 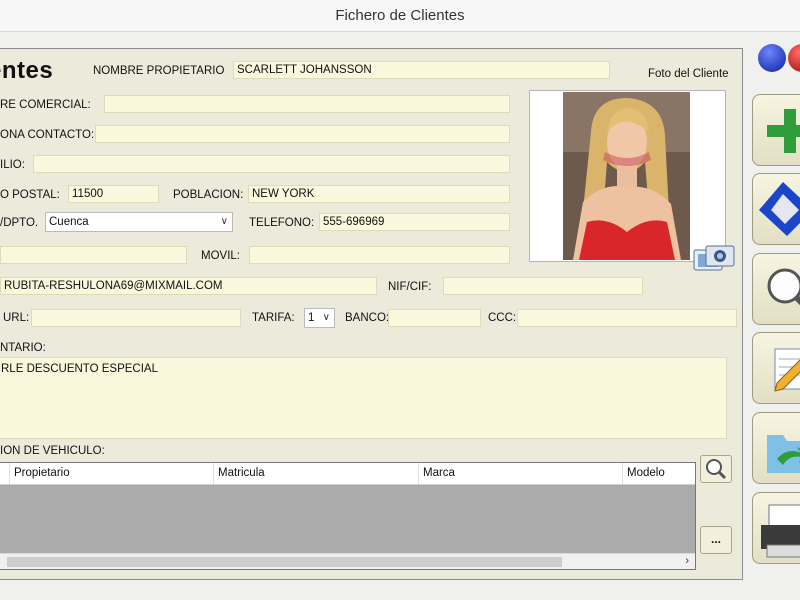 I want to click on comment-textarea: RLE DESCUENTO ESPECIAL, so click(x=363, y=398).